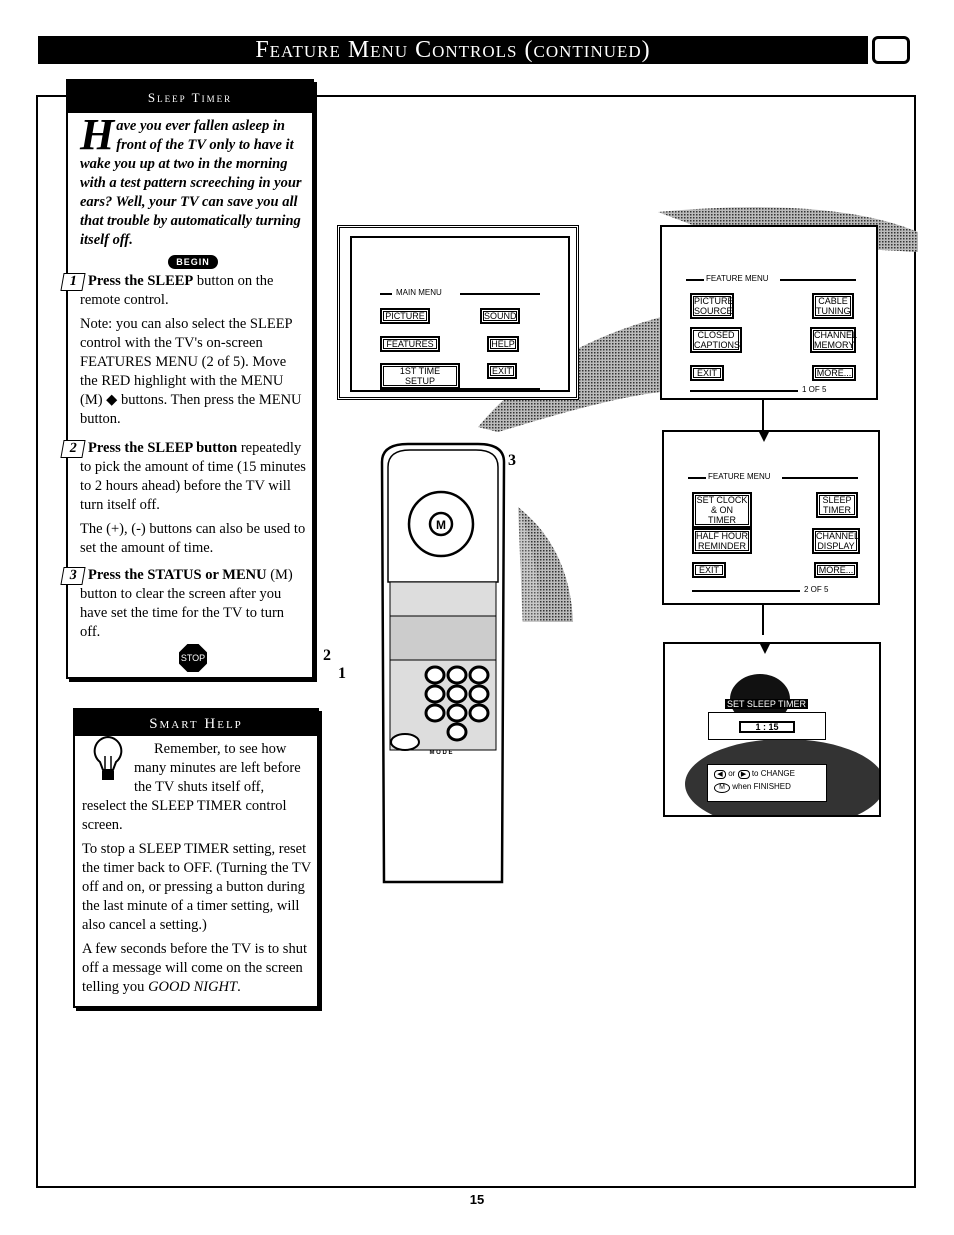 The width and height of the screenshot is (954, 1235). Describe the element at coordinates (722, 788) in the screenshot. I see `menu-button-icon: M` at that location.